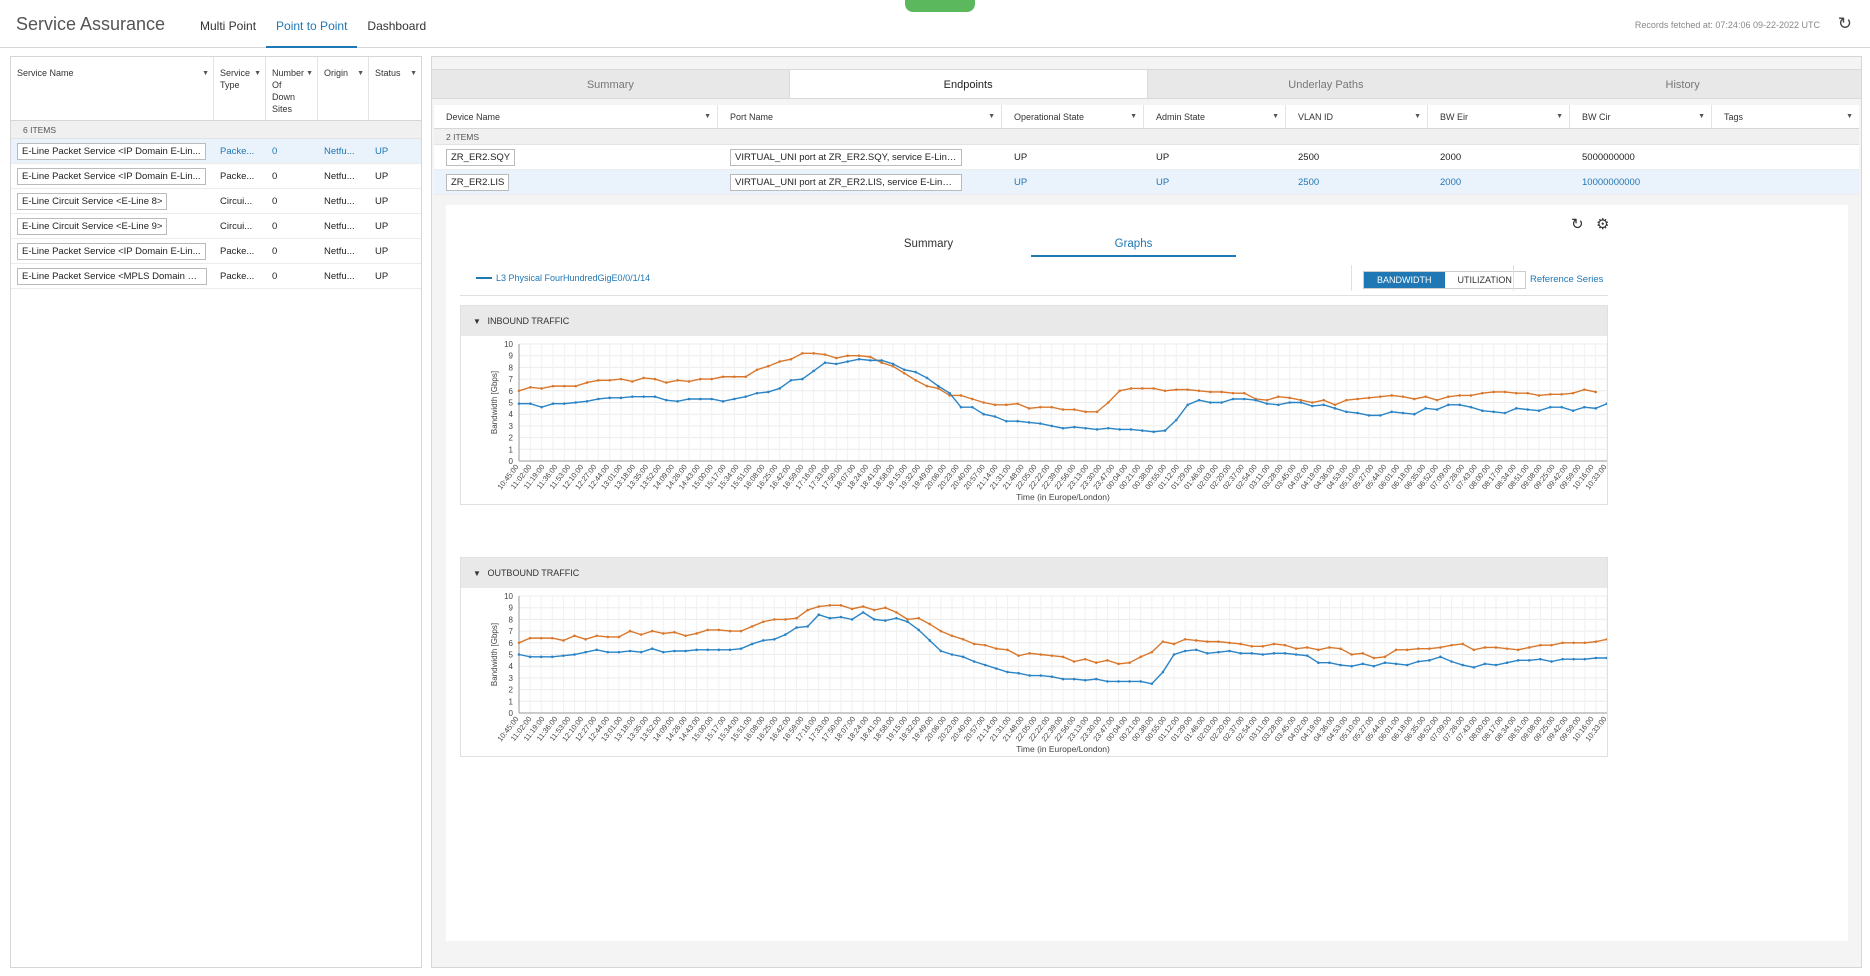 This screenshot has width=1870, height=976. I want to click on y-tick-label: 5, so click(511, 403).